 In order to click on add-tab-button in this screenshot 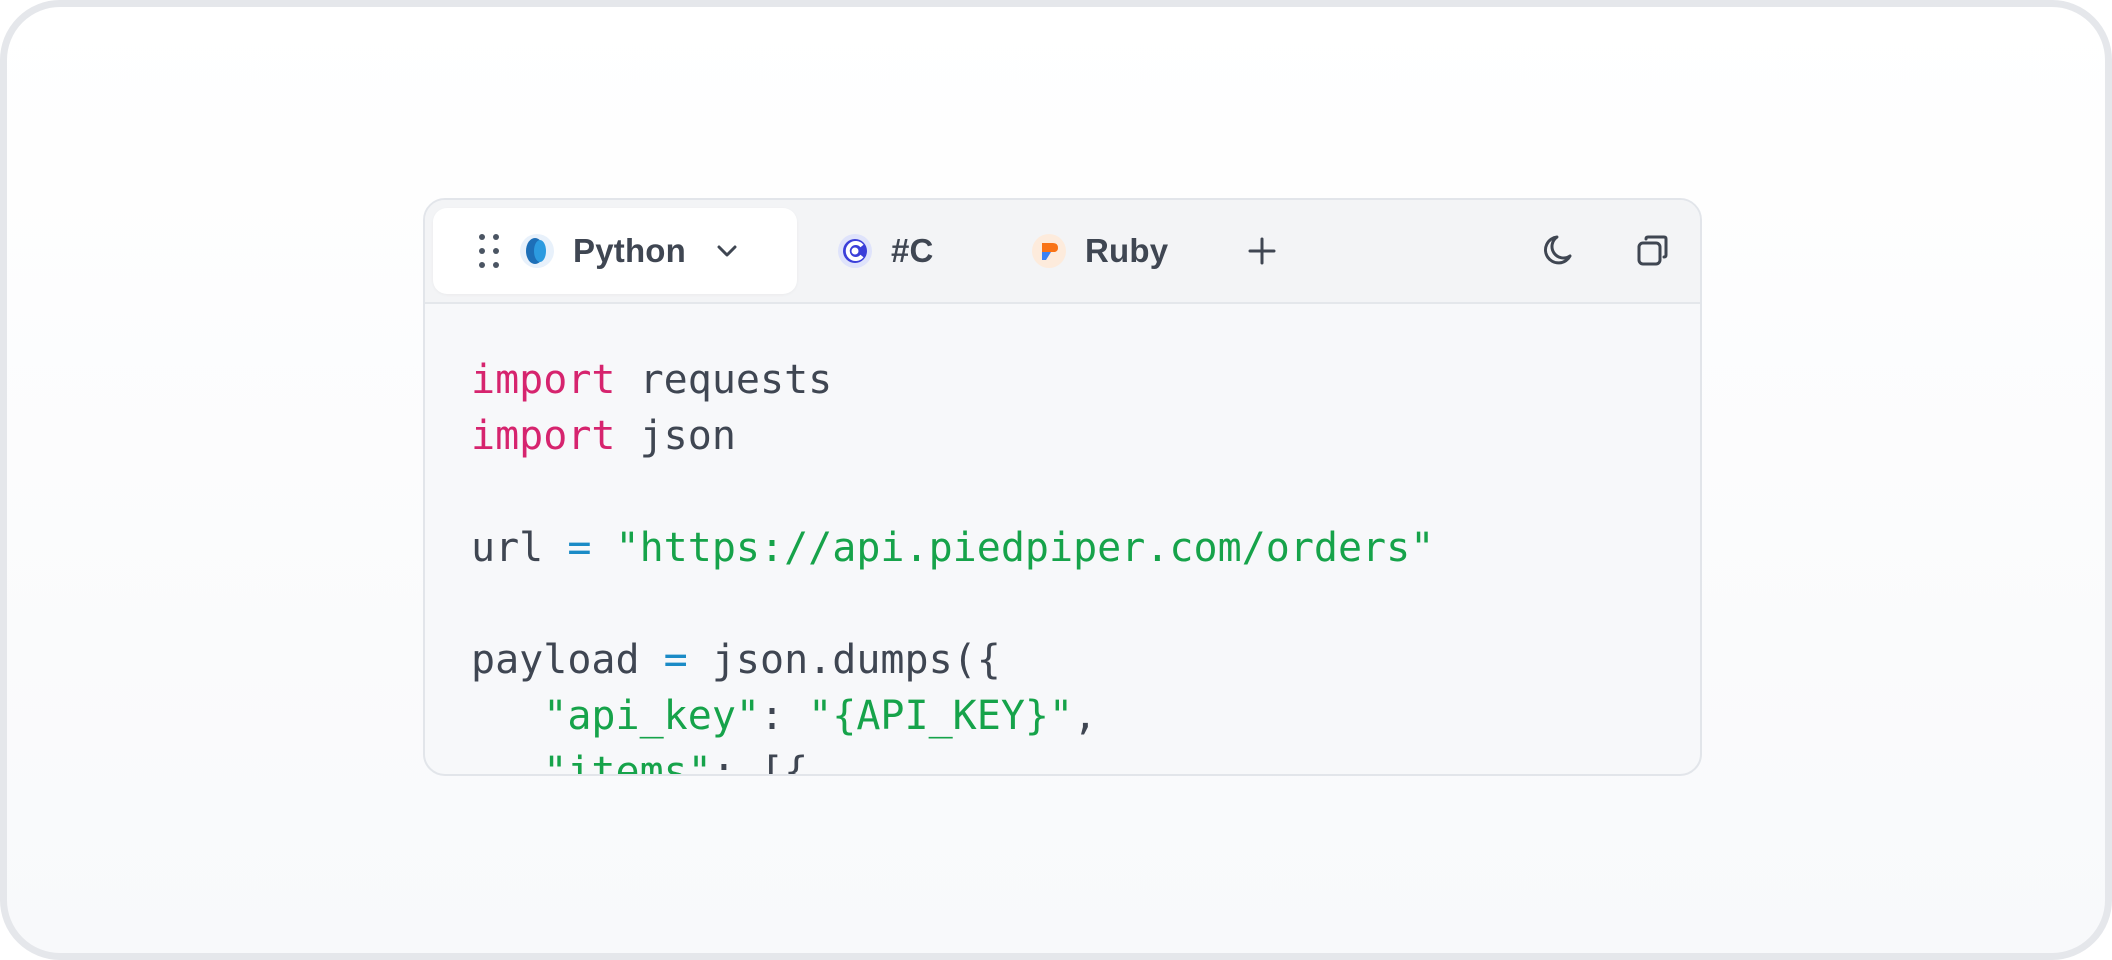, I will do `click(1262, 251)`.